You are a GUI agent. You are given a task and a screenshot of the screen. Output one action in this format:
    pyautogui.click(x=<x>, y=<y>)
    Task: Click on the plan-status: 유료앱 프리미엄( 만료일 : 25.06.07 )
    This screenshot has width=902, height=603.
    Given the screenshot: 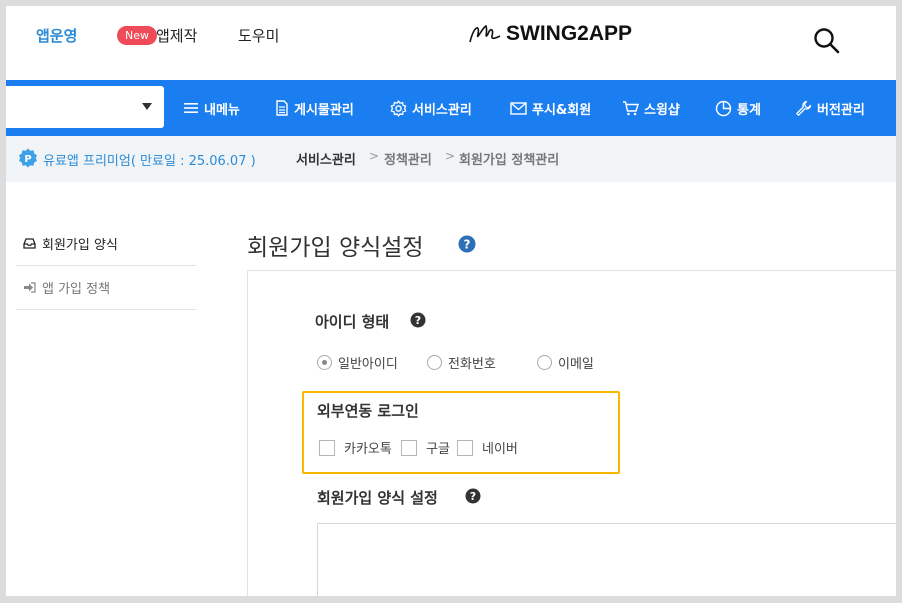 What is the action you would take?
    pyautogui.click(x=149, y=159)
    